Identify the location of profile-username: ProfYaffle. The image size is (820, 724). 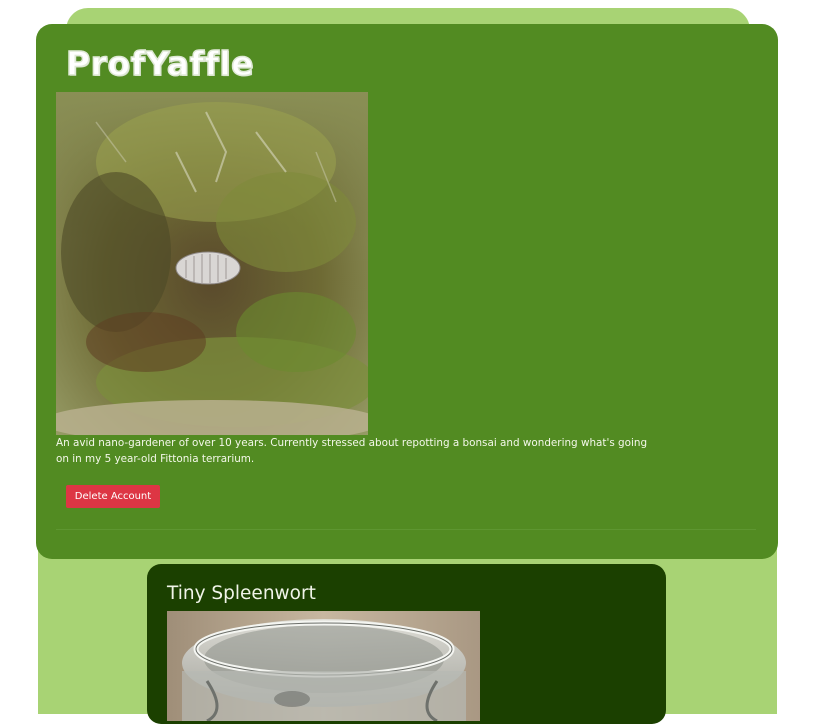
(160, 63).